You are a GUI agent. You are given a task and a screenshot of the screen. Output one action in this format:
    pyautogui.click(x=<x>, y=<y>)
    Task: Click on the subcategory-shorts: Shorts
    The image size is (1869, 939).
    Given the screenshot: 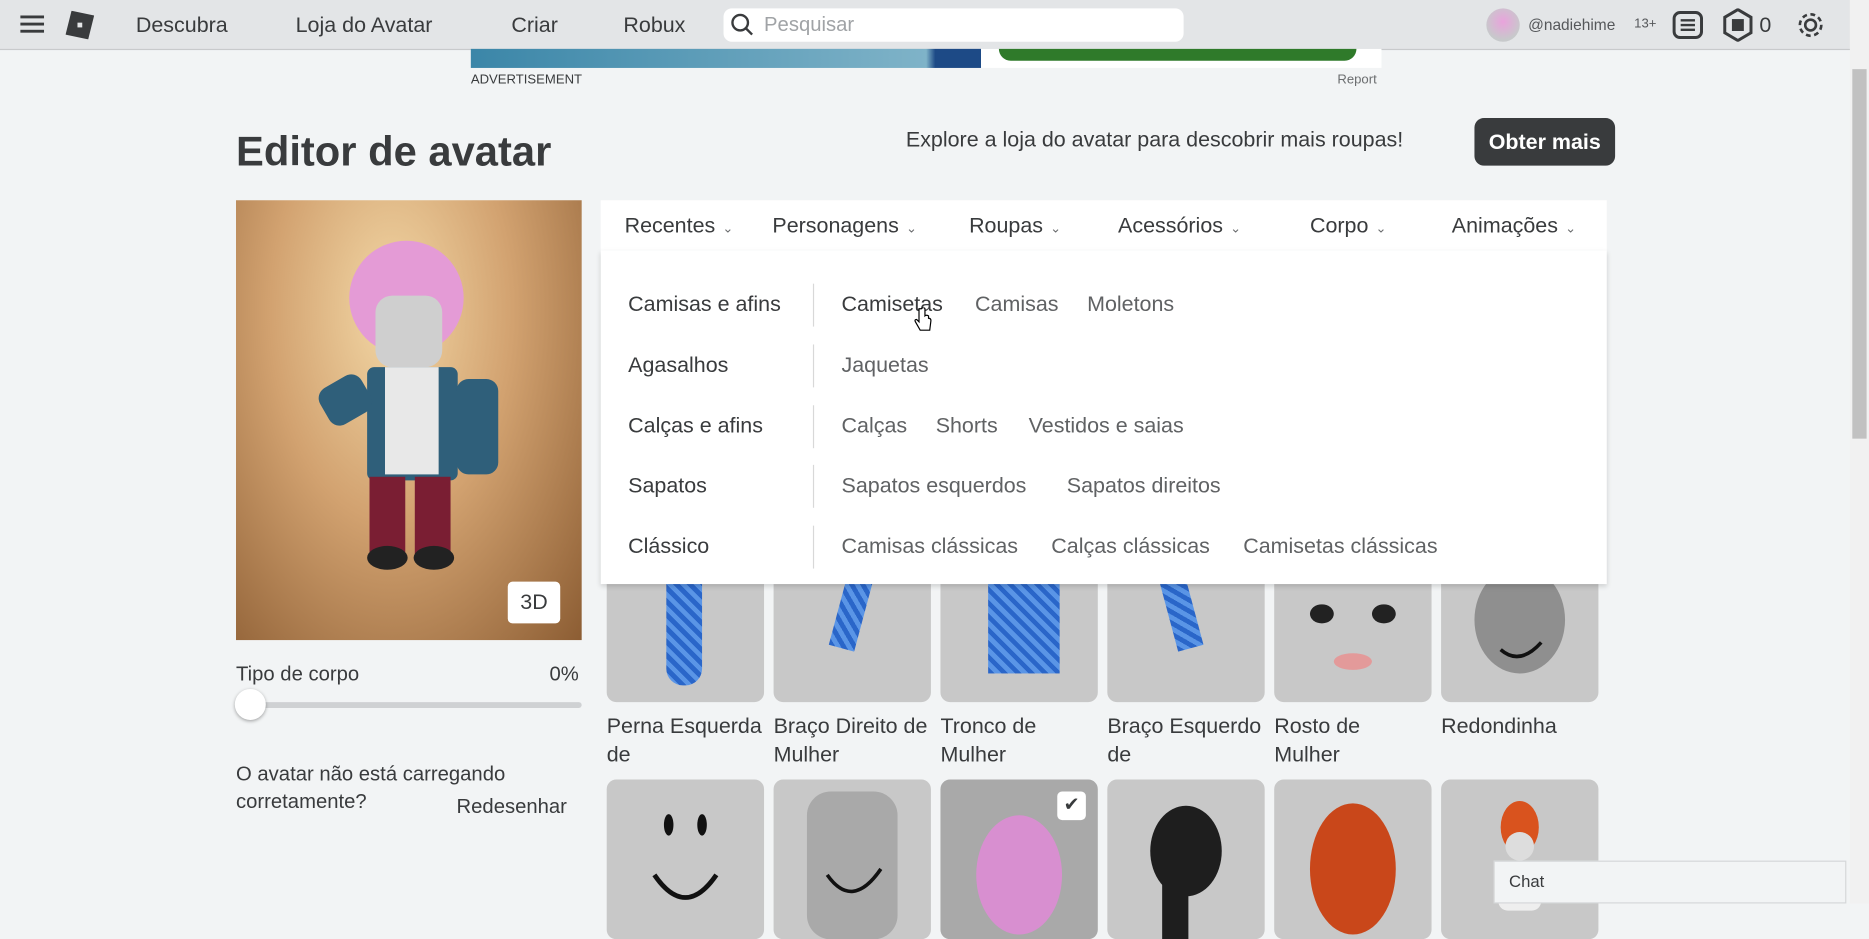 What is the action you would take?
    pyautogui.click(x=967, y=426)
    